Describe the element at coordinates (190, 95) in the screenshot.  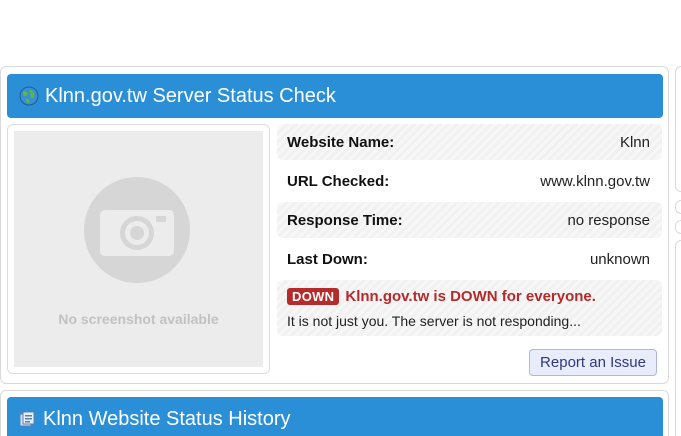
I see `page-title: Klnn.gov.tw Server Status Check` at that location.